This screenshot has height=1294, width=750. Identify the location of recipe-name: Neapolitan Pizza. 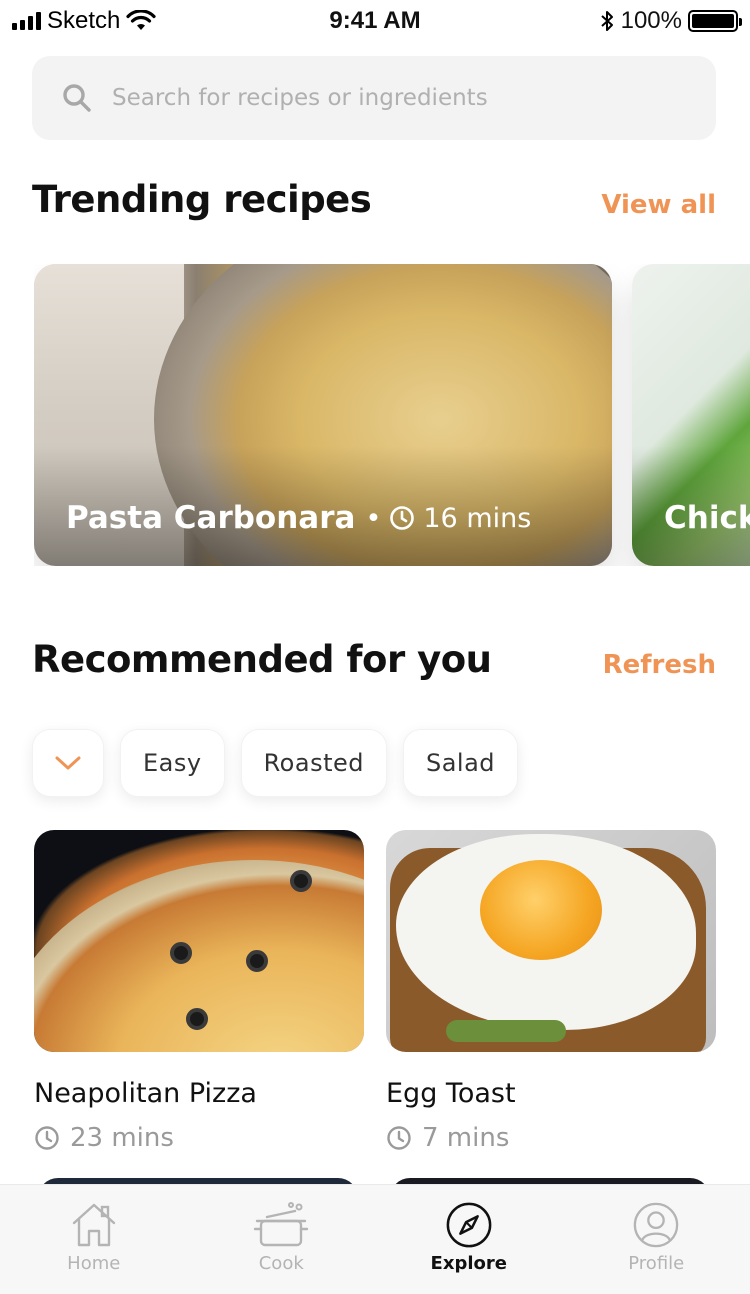
(145, 1093).